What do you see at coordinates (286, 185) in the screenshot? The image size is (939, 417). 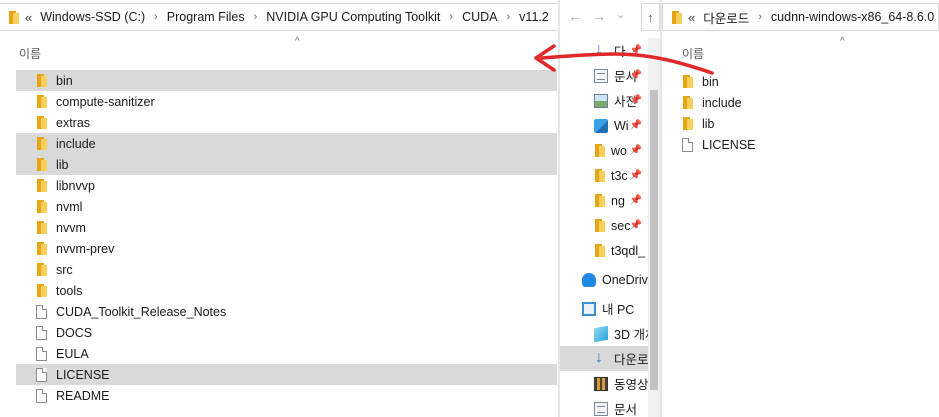 I see `list-item: libnvvp` at bounding box center [286, 185].